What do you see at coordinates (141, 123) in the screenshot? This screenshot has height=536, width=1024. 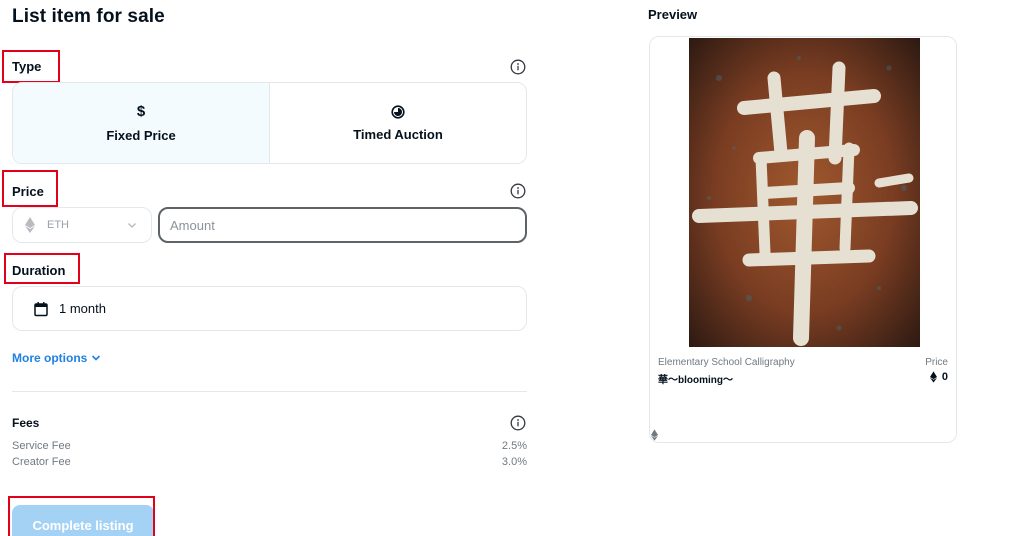 I see `fixed-price-option: $ Fixed Price` at bounding box center [141, 123].